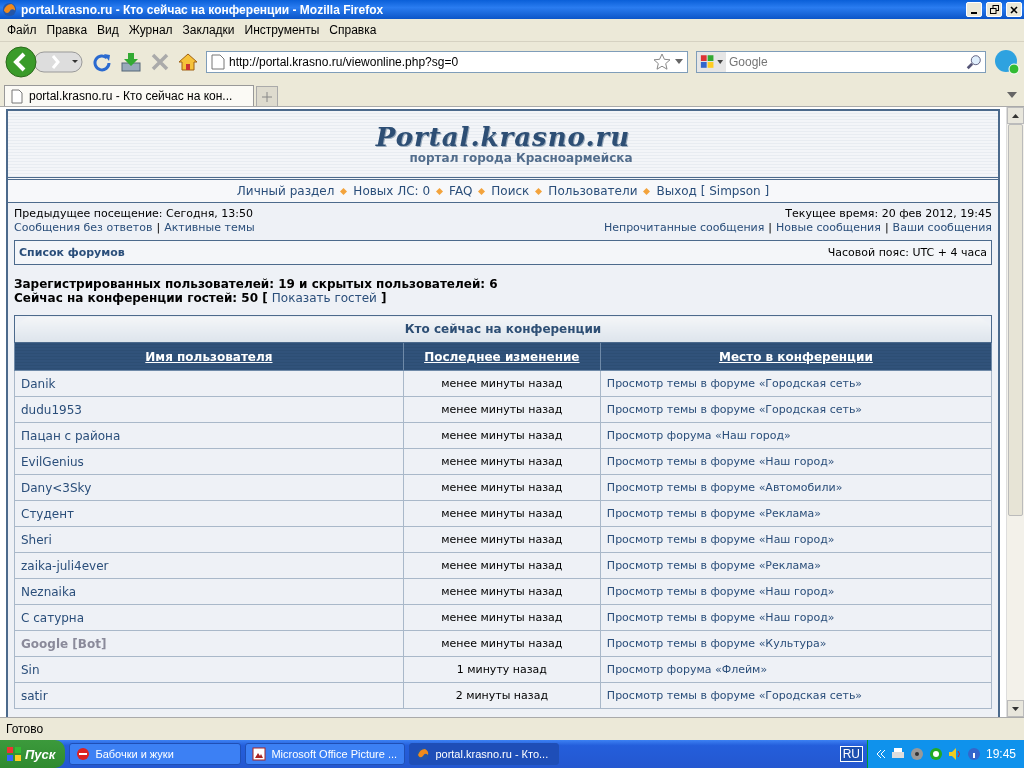 This screenshot has width=1024, height=768. I want to click on page-icon, so click(218, 62).